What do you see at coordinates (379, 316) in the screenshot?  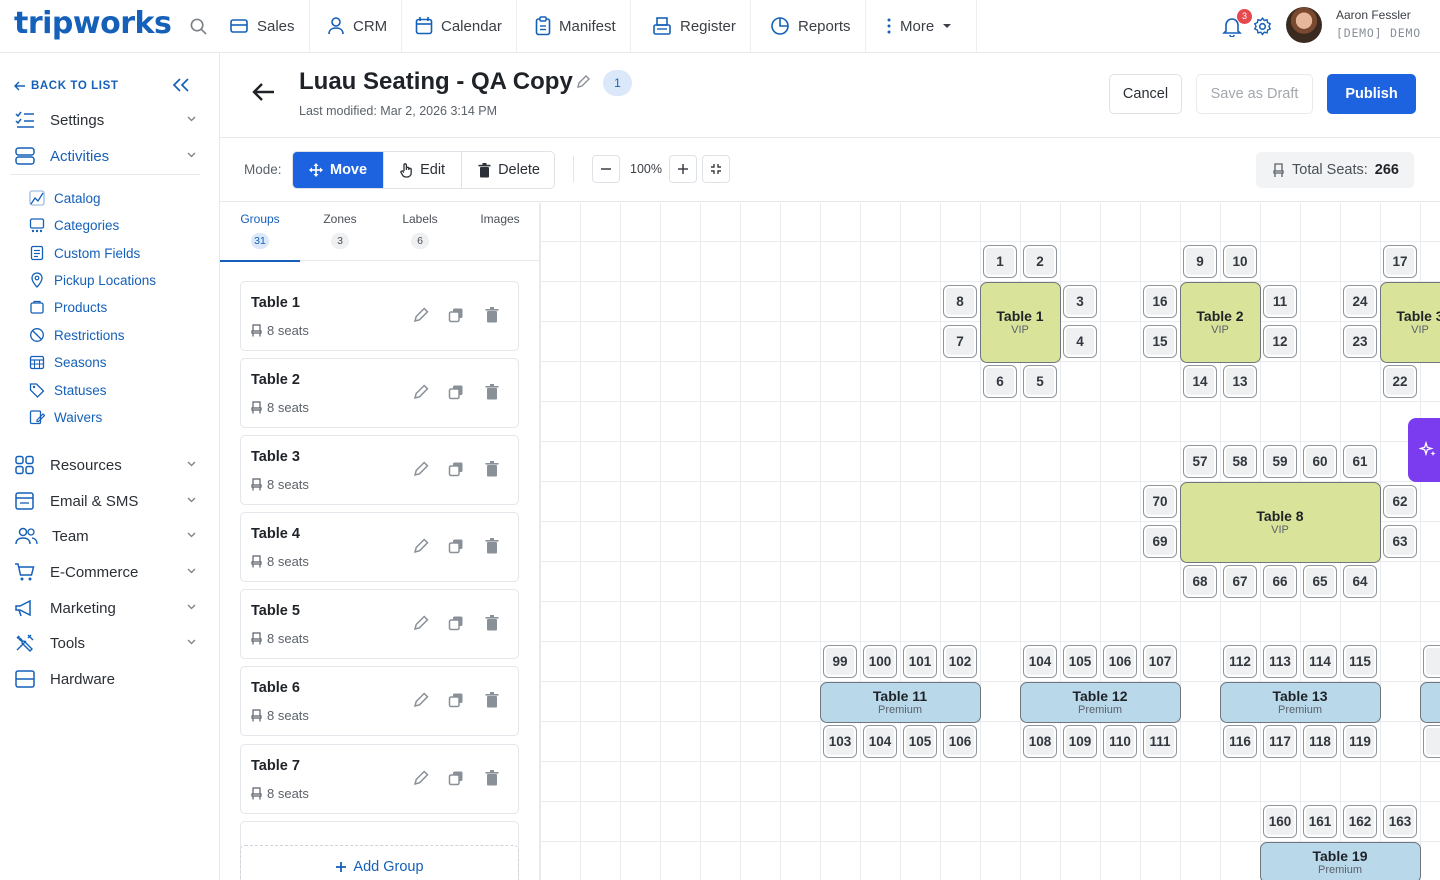 I see `group-card: Table 1 8 seats` at bounding box center [379, 316].